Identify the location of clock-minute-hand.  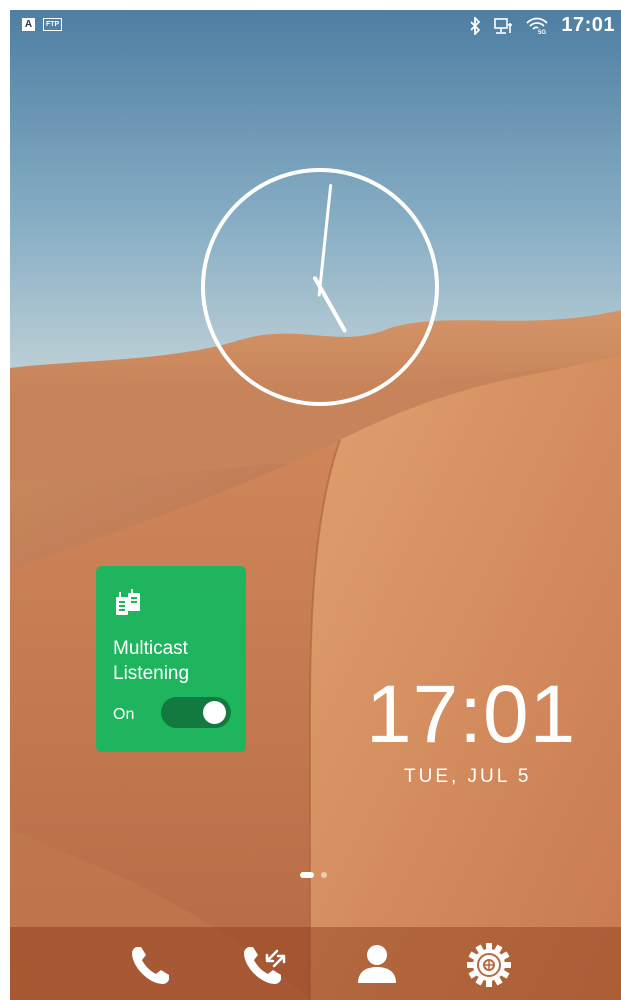
(325, 240).